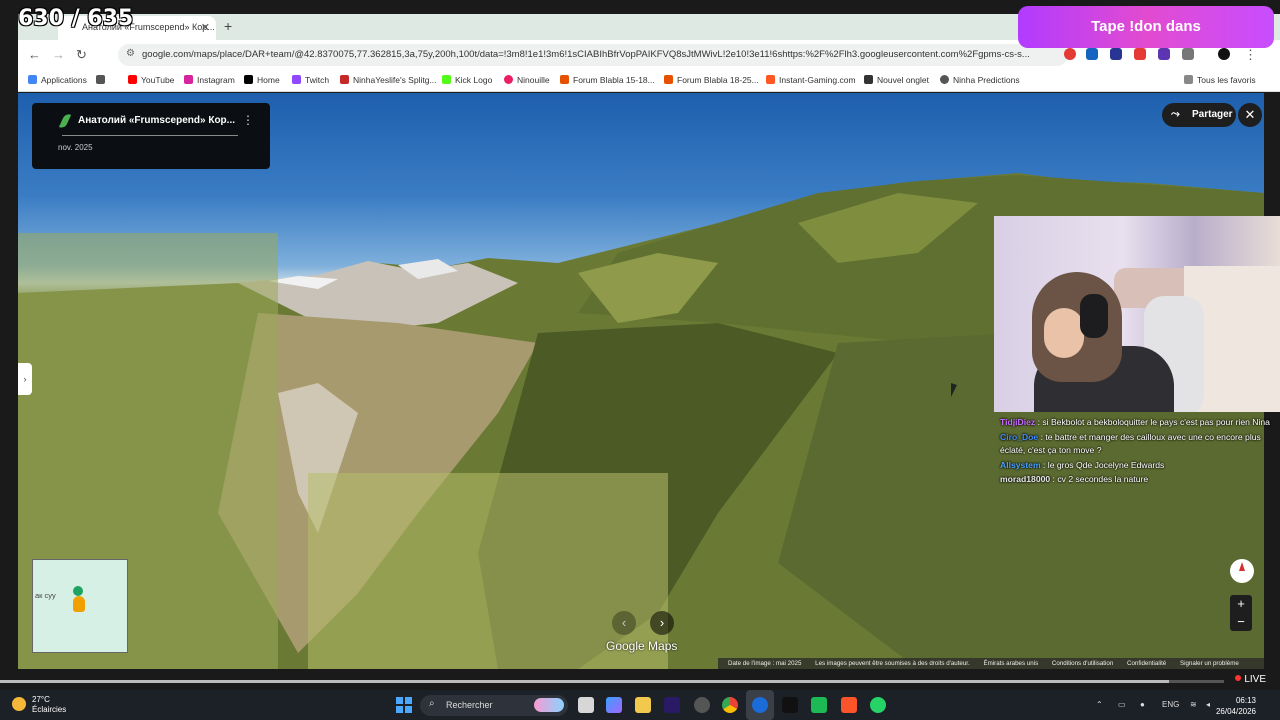 The height and width of the screenshot is (720, 1280). What do you see at coordinates (790, 705) in the screenshot?
I see `tiktok-icon` at bounding box center [790, 705].